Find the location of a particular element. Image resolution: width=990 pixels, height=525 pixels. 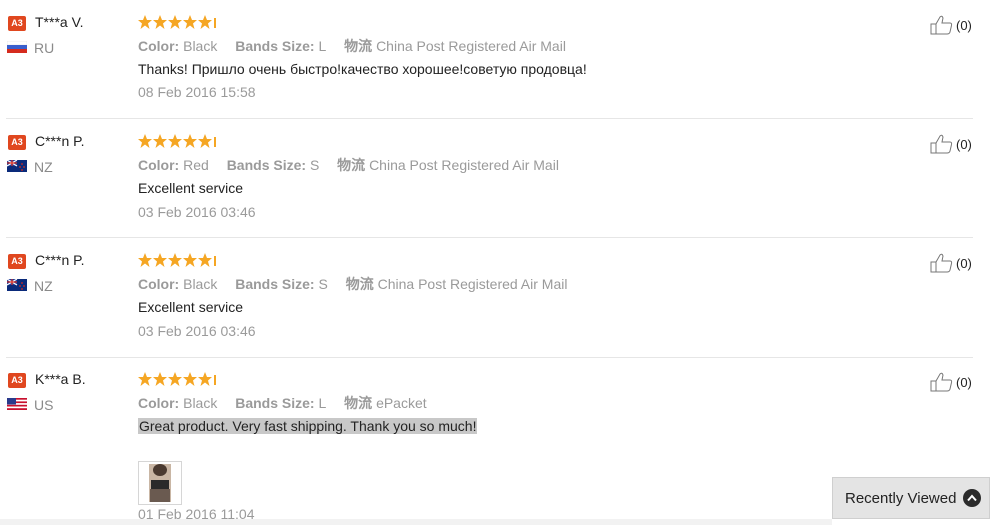

review-date: 08 Feb 2016 15:58 is located at coordinates (197, 92).